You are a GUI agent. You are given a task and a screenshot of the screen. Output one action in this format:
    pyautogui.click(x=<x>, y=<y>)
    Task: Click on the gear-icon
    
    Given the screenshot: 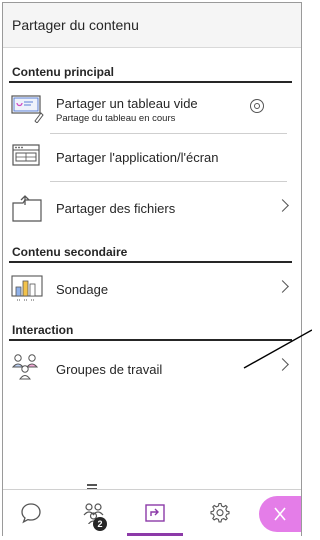 What is the action you would take?
    pyautogui.click(x=220, y=512)
    